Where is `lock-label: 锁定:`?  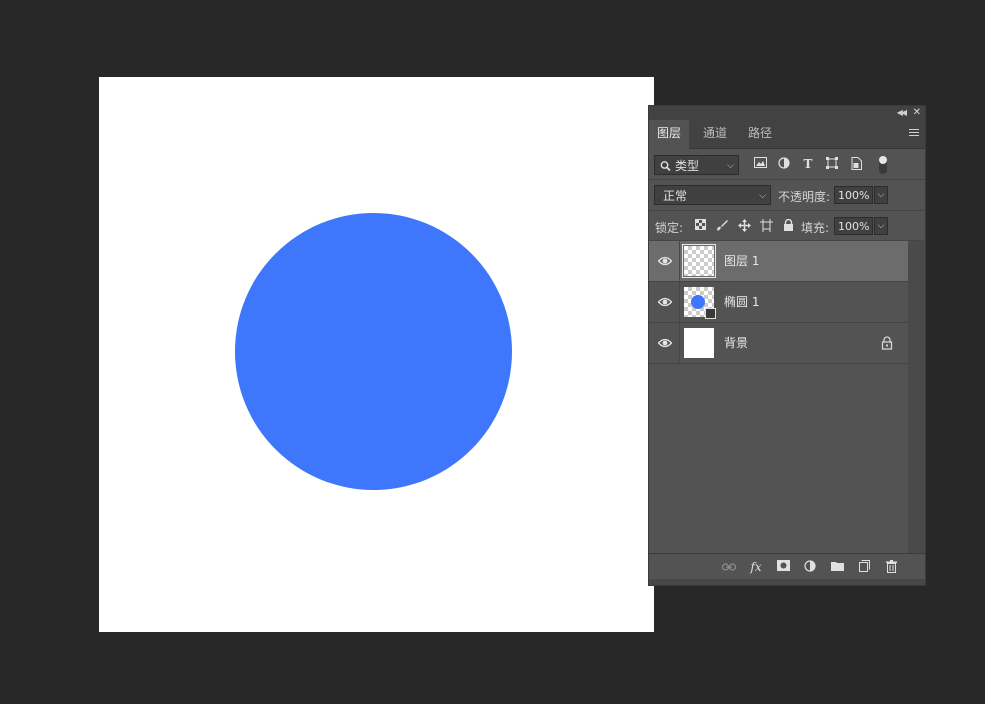
lock-label: 锁定: is located at coordinates (669, 228).